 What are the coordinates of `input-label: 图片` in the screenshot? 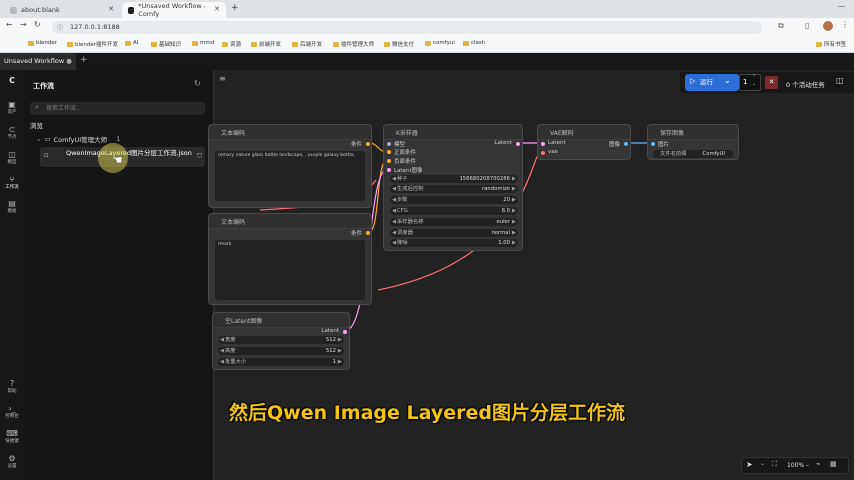 It's located at (664, 145).